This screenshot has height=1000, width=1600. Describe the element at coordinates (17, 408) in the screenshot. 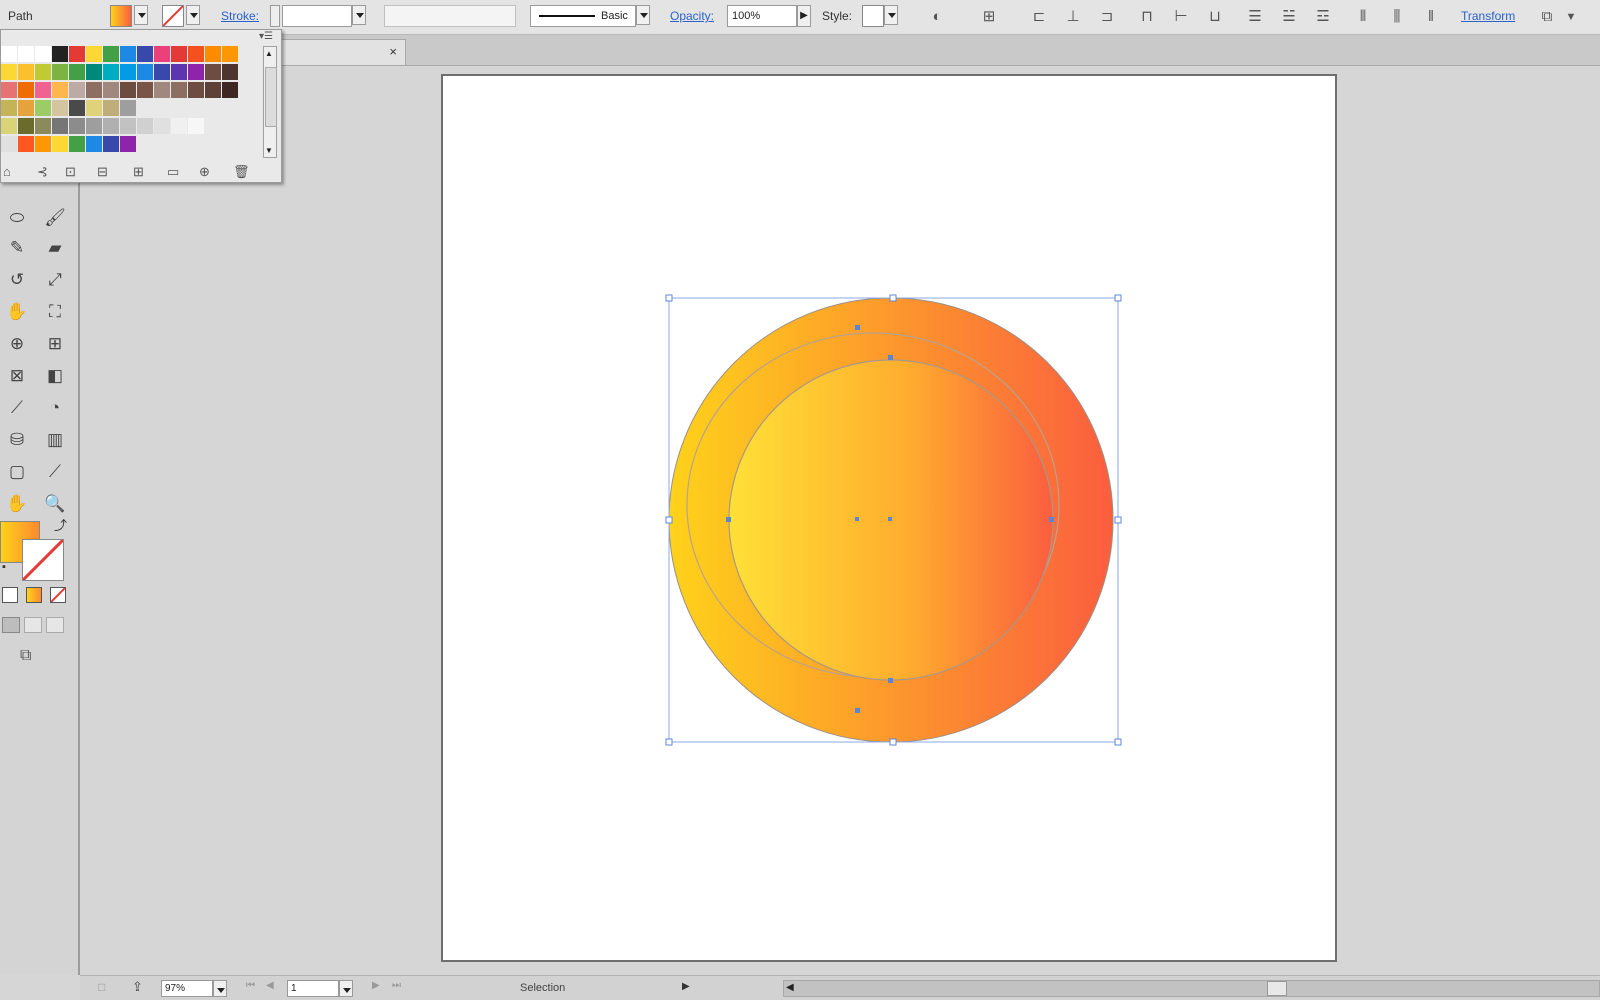

I see `eyedropper-tool-icon: ⟋` at that location.